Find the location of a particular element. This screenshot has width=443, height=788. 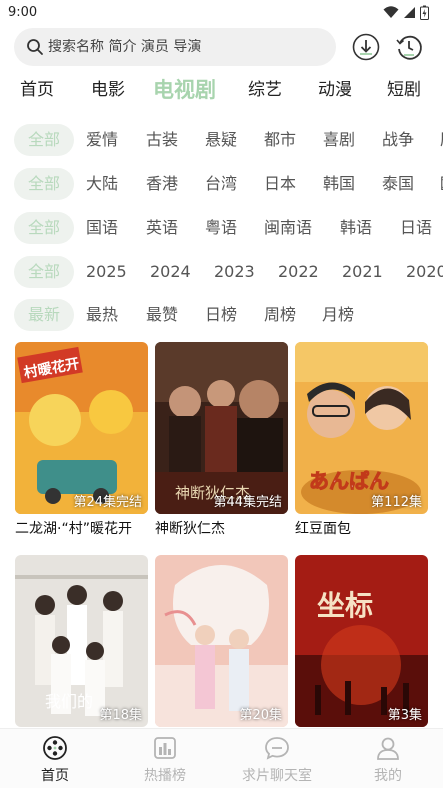

search-icon is located at coordinates (35, 47).